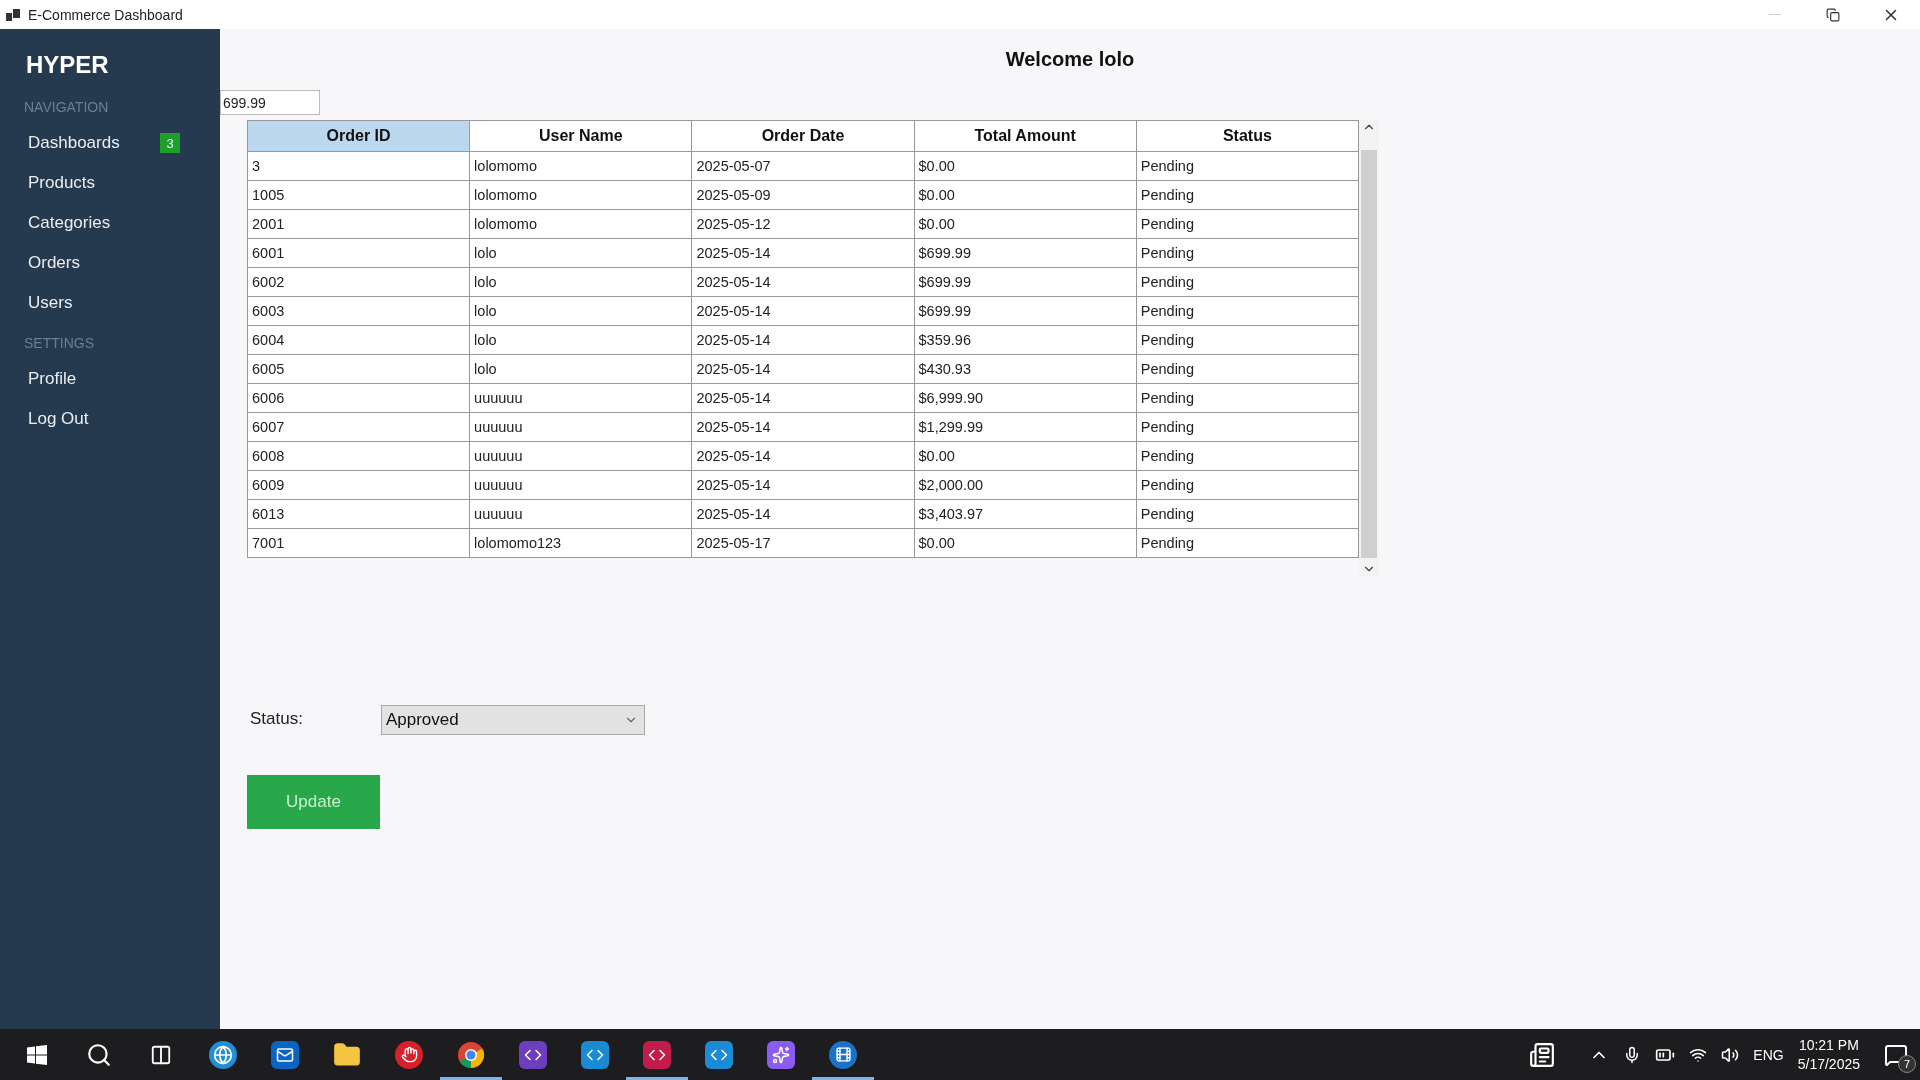 The image size is (1920, 1080). Describe the element at coordinates (59, 343) in the screenshot. I see `section-heading: SETTINGS` at that location.